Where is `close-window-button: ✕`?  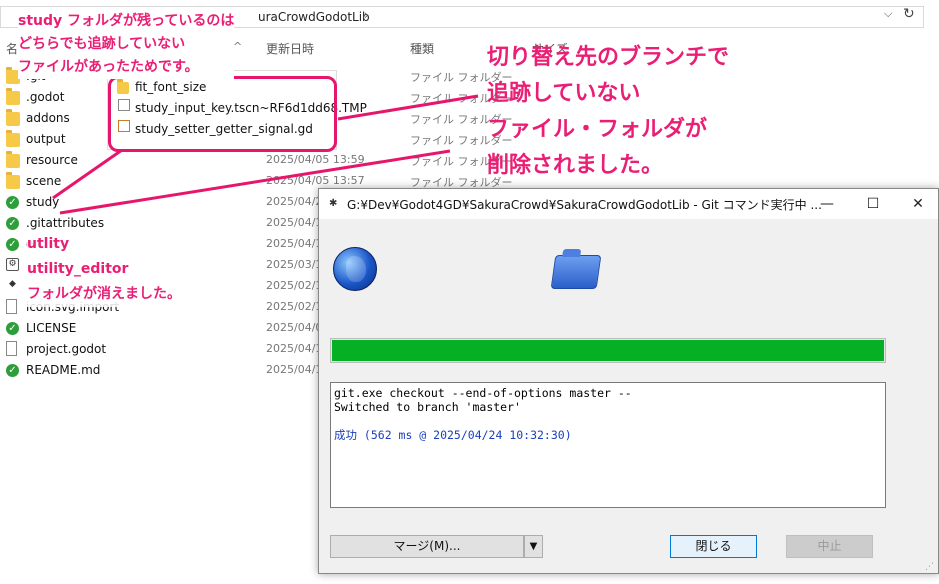 close-window-button: ✕ is located at coordinates (918, 204).